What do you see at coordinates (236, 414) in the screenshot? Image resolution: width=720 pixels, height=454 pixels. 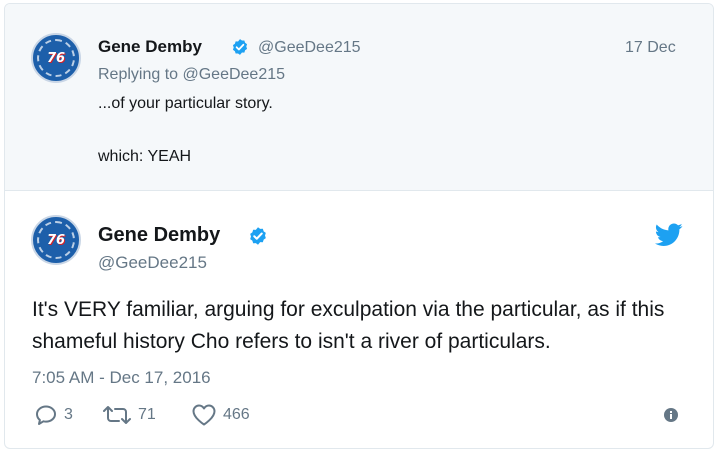 I see `like-count: 466` at bounding box center [236, 414].